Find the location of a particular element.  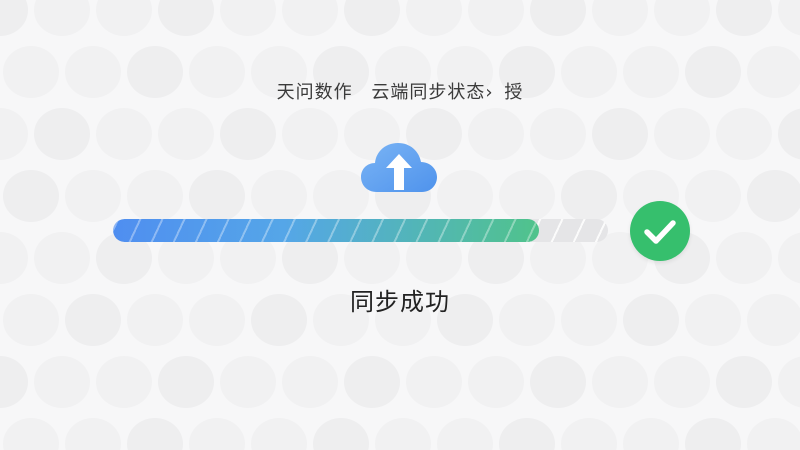

progress-fill is located at coordinates (326, 230).